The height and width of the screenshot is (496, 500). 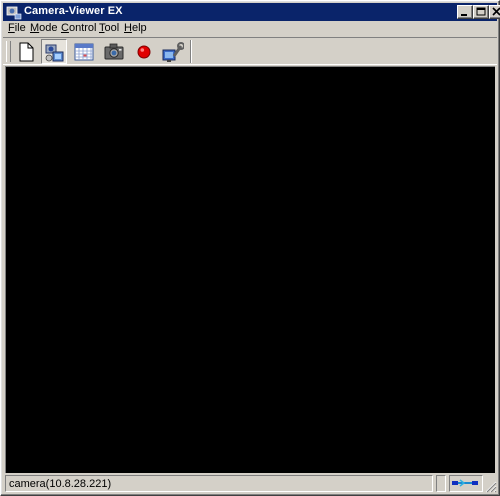 I want to click on menu-file: File, so click(x=17, y=28).